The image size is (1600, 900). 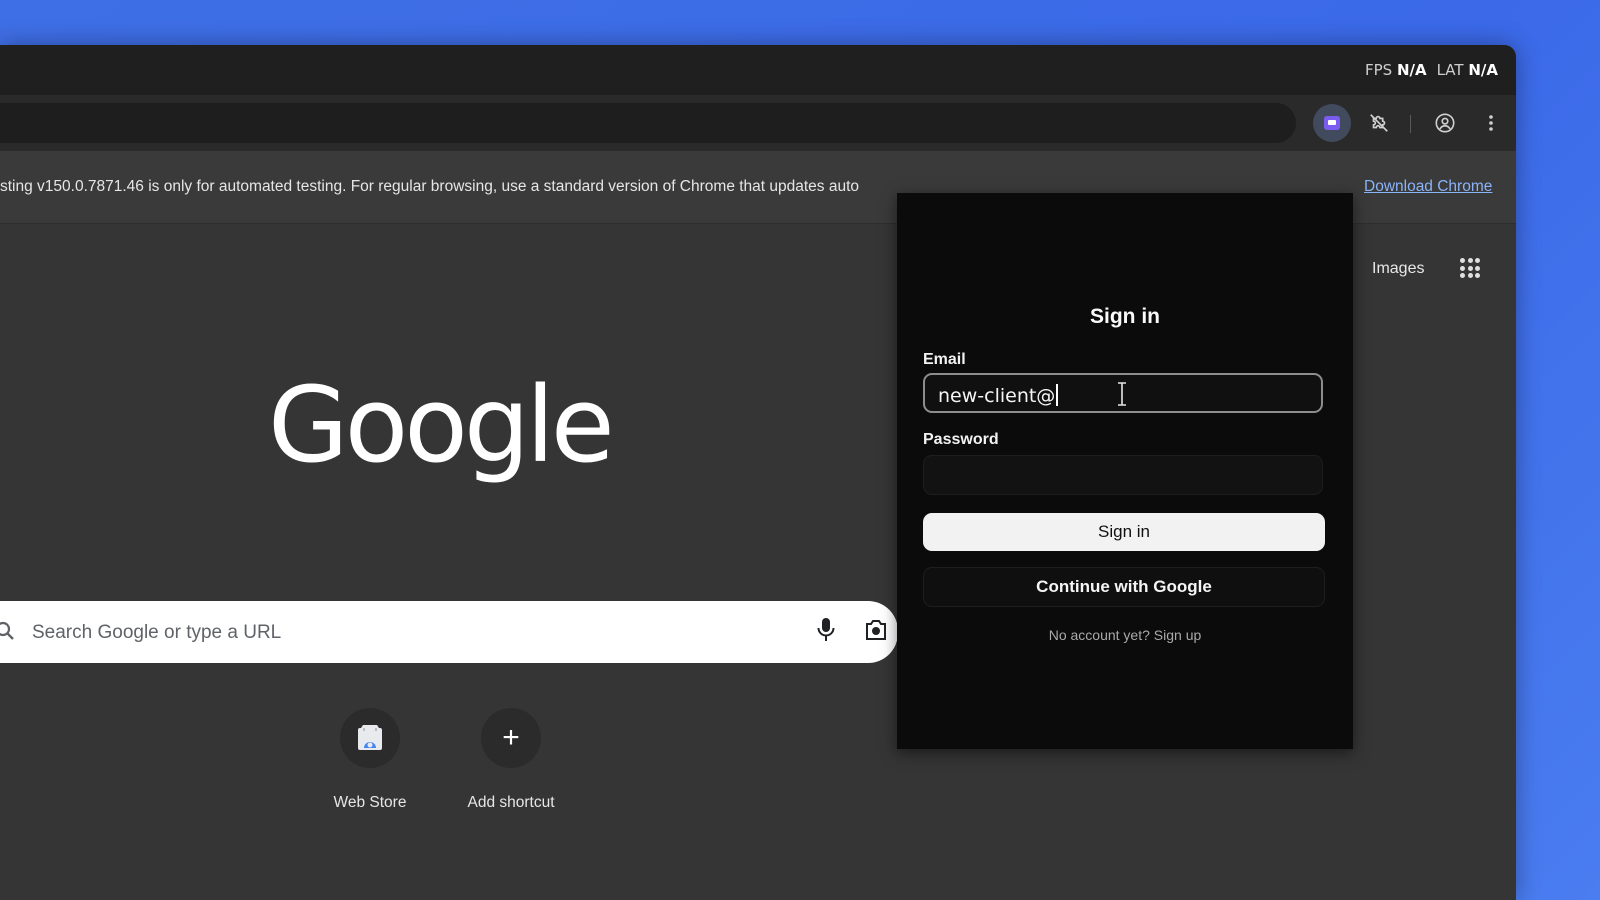 I want to click on fps-indicator: FPS N/A, so click(x=1396, y=70).